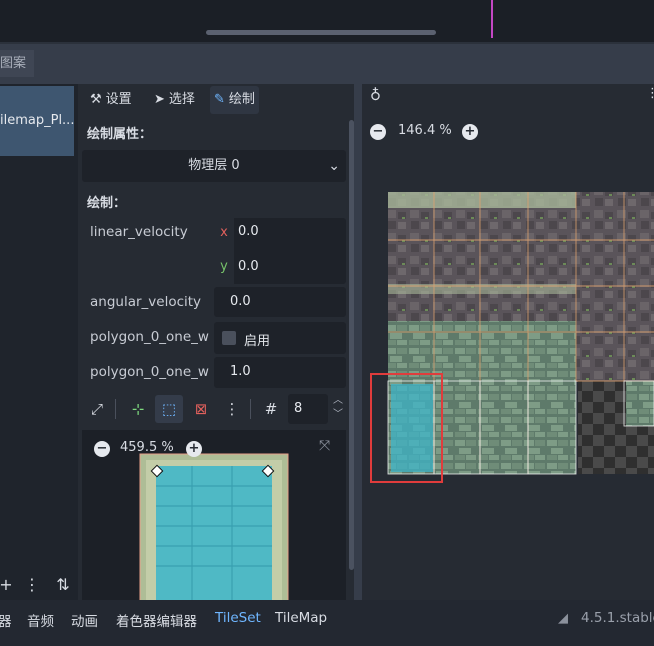 This screenshot has height=646, width=654. Describe the element at coordinates (351, 345) in the screenshot. I see `vertical-scrollbar` at that location.